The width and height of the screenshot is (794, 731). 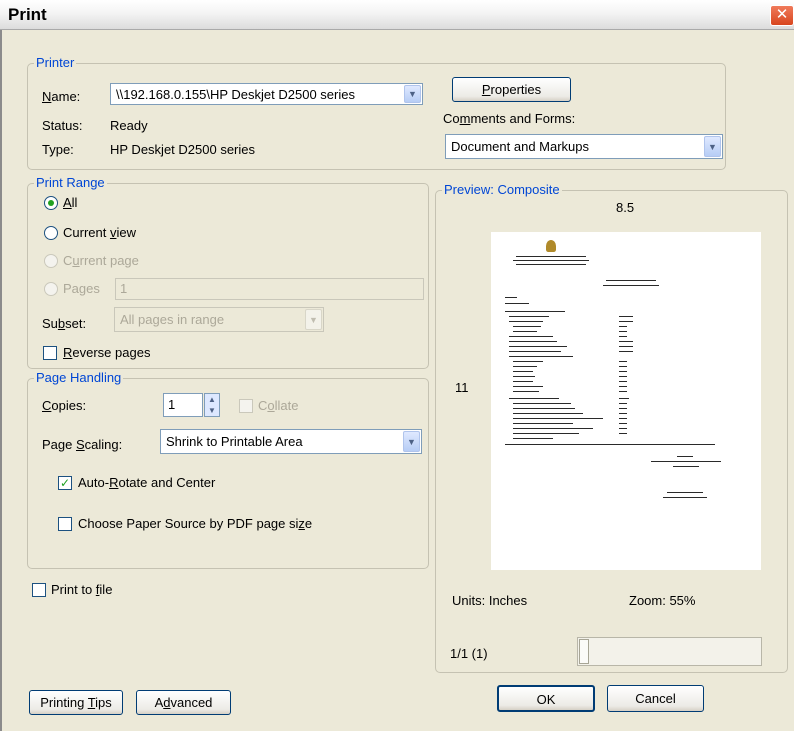 What do you see at coordinates (146, 482) in the screenshot?
I see `auto-rotate-label: Auto-Rotate and Center` at bounding box center [146, 482].